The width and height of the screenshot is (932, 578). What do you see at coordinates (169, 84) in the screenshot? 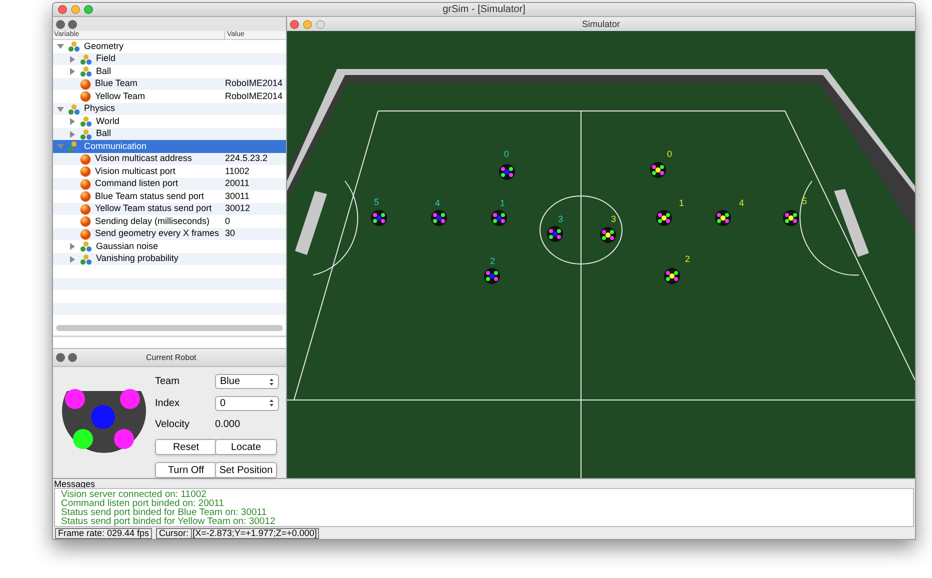
I see `tree-row: Blue Team RoboIME2014` at bounding box center [169, 84].